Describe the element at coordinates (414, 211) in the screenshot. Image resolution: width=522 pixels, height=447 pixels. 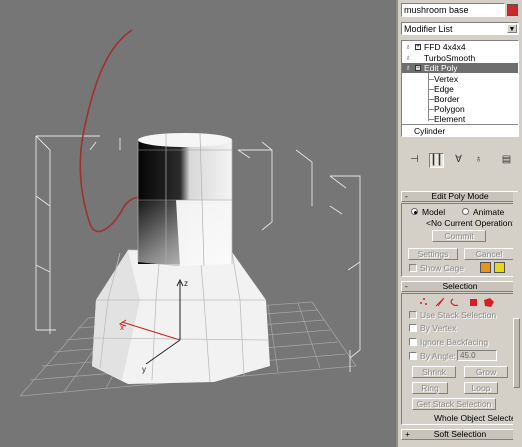
I see `model-radio` at that location.